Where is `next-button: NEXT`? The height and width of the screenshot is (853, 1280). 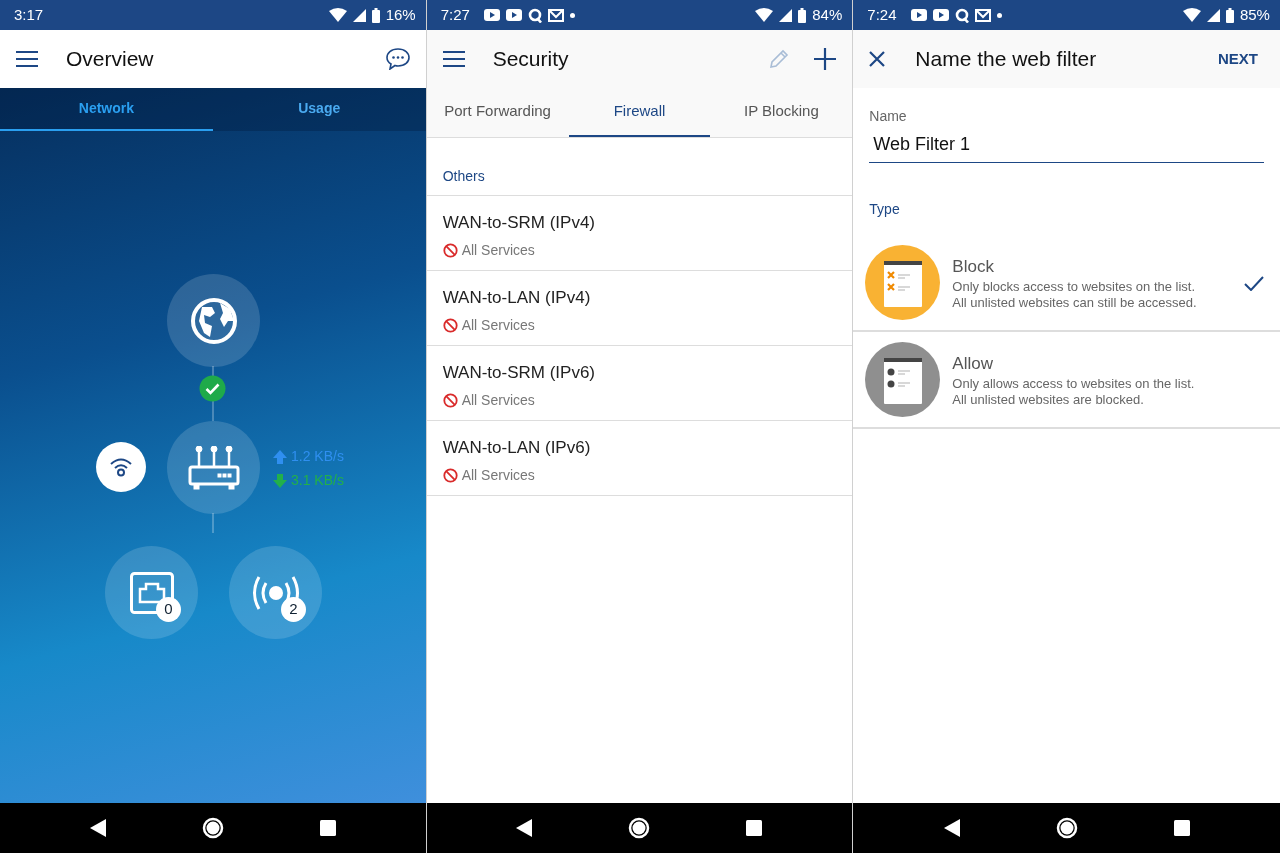 next-button: NEXT is located at coordinates (1237, 59).